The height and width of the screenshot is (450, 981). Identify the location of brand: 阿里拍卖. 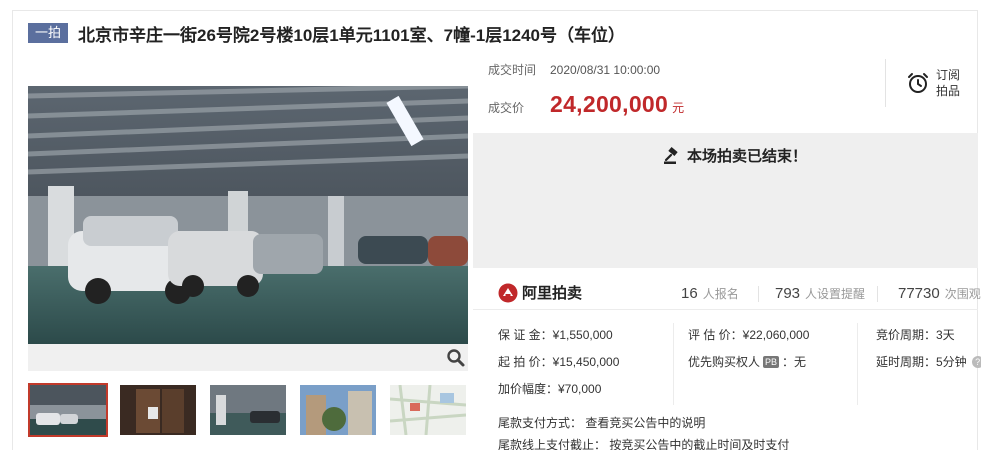
(540, 292).